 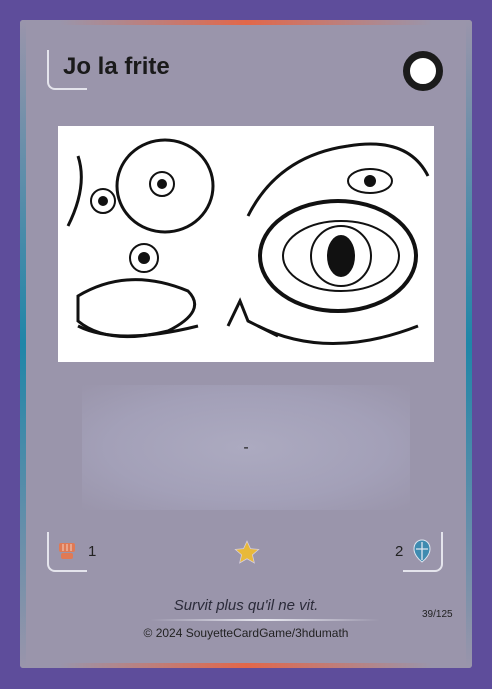 I want to click on bottom-accent, so click(x=246, y=665).